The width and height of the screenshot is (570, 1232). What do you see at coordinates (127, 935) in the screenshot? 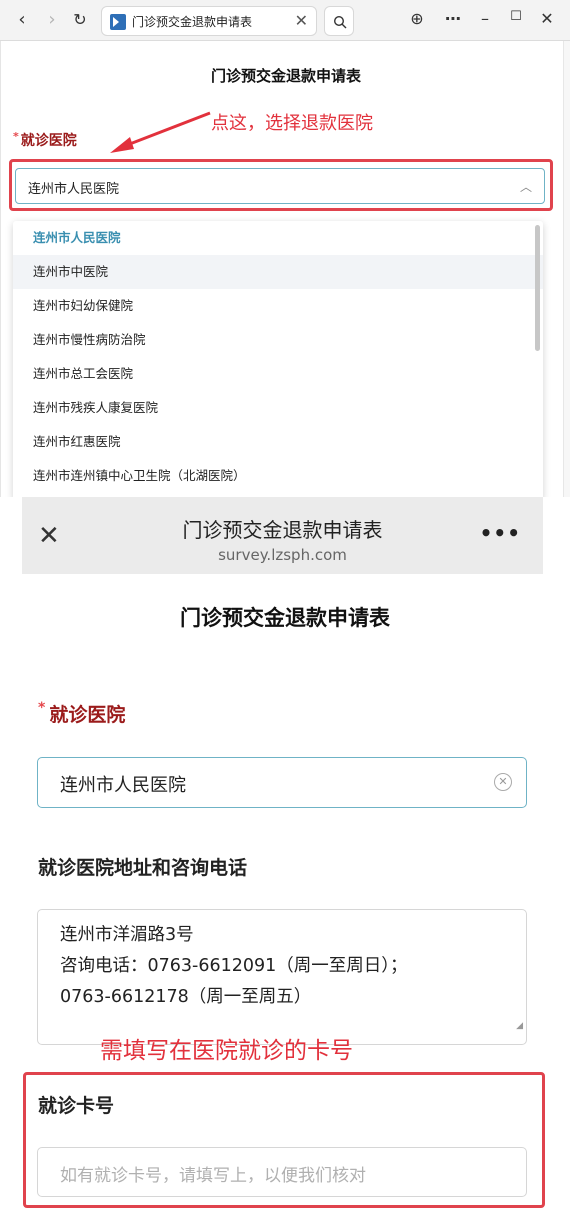
I see `address-line: 连州市洋湄路3号` at bounding box center [127, 935].